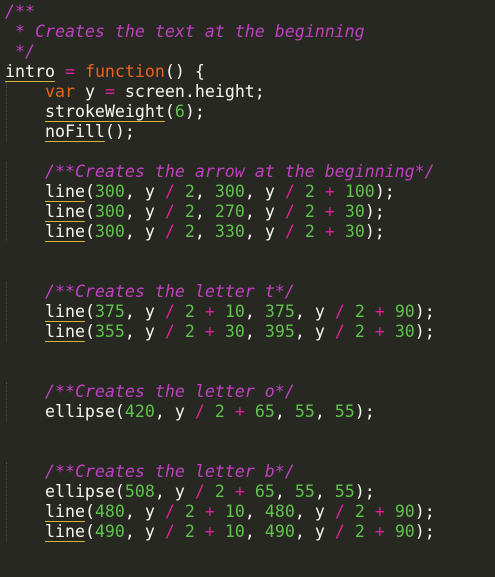 Image resolution: width=495 pixels, height=577 pixels. I want to click on code-line: /**Creates the letter o*/, so click(150, 392).